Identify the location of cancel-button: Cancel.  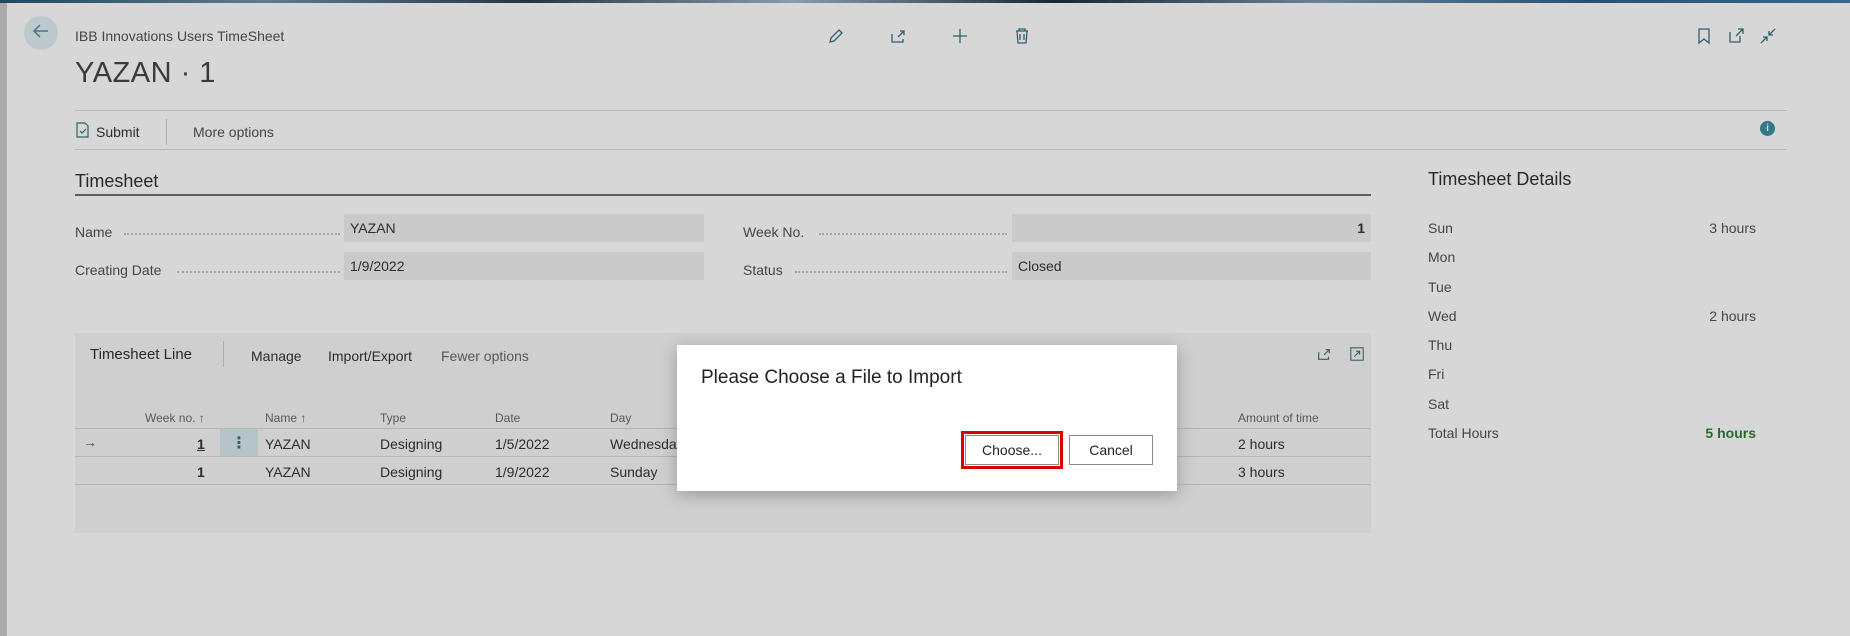
(1111, 450).